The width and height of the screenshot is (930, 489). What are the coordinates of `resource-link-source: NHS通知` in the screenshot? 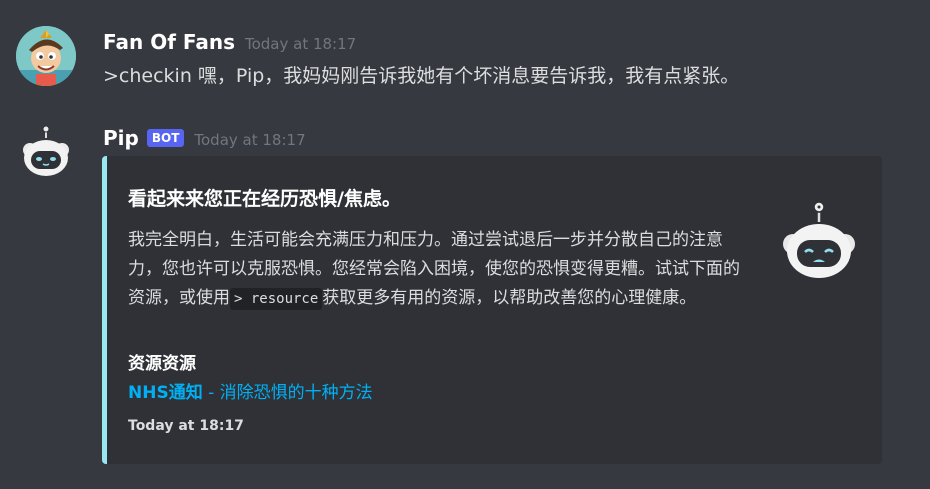 It's located at (165, 393).